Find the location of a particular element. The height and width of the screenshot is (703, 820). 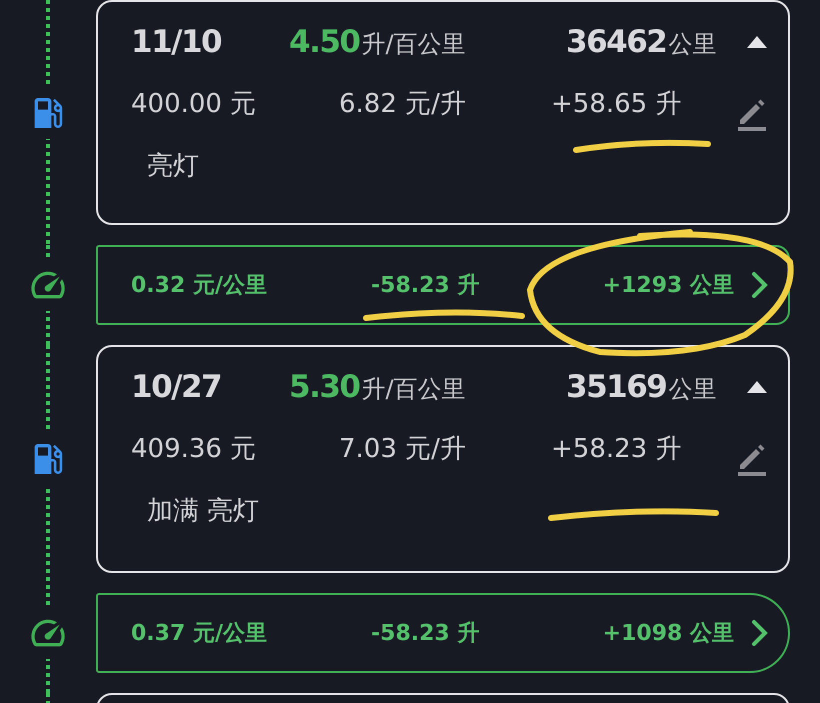

volume-text: +58.23 升 is located at coordinates (616, 449).